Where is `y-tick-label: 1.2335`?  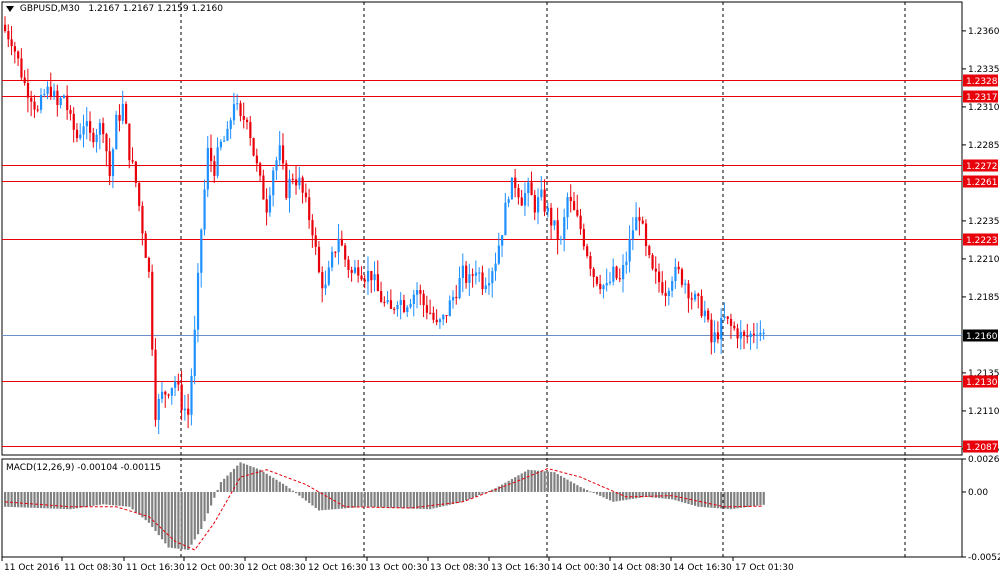
y-tick-label: 1.2335 is located at coordinates (984, 70).